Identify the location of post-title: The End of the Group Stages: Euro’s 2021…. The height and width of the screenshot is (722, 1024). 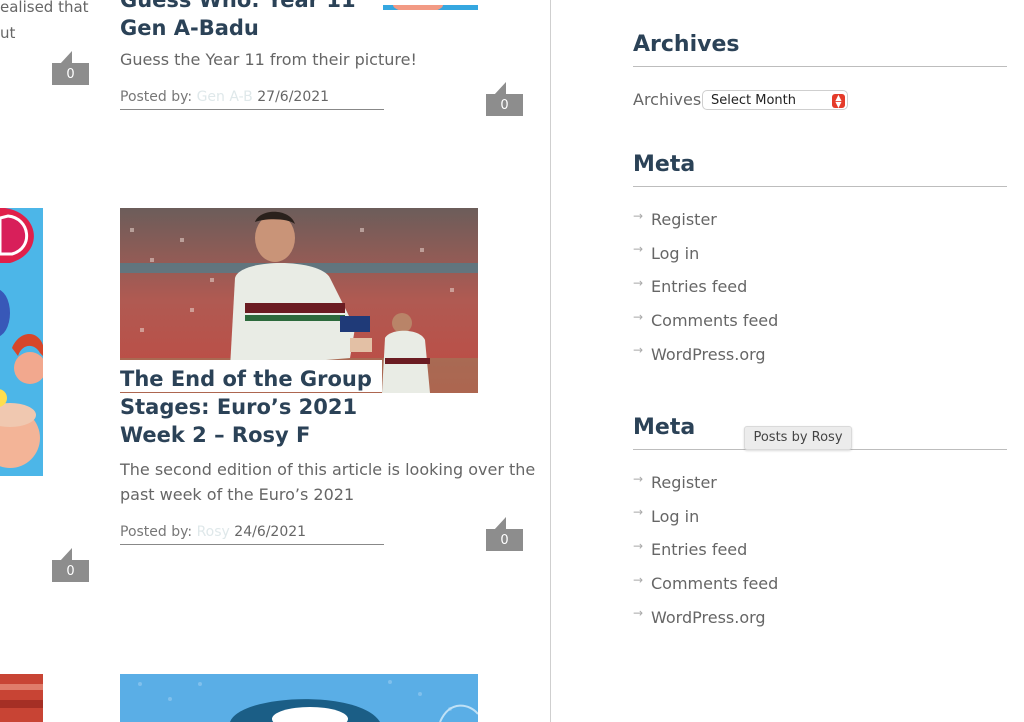
(246, 407).